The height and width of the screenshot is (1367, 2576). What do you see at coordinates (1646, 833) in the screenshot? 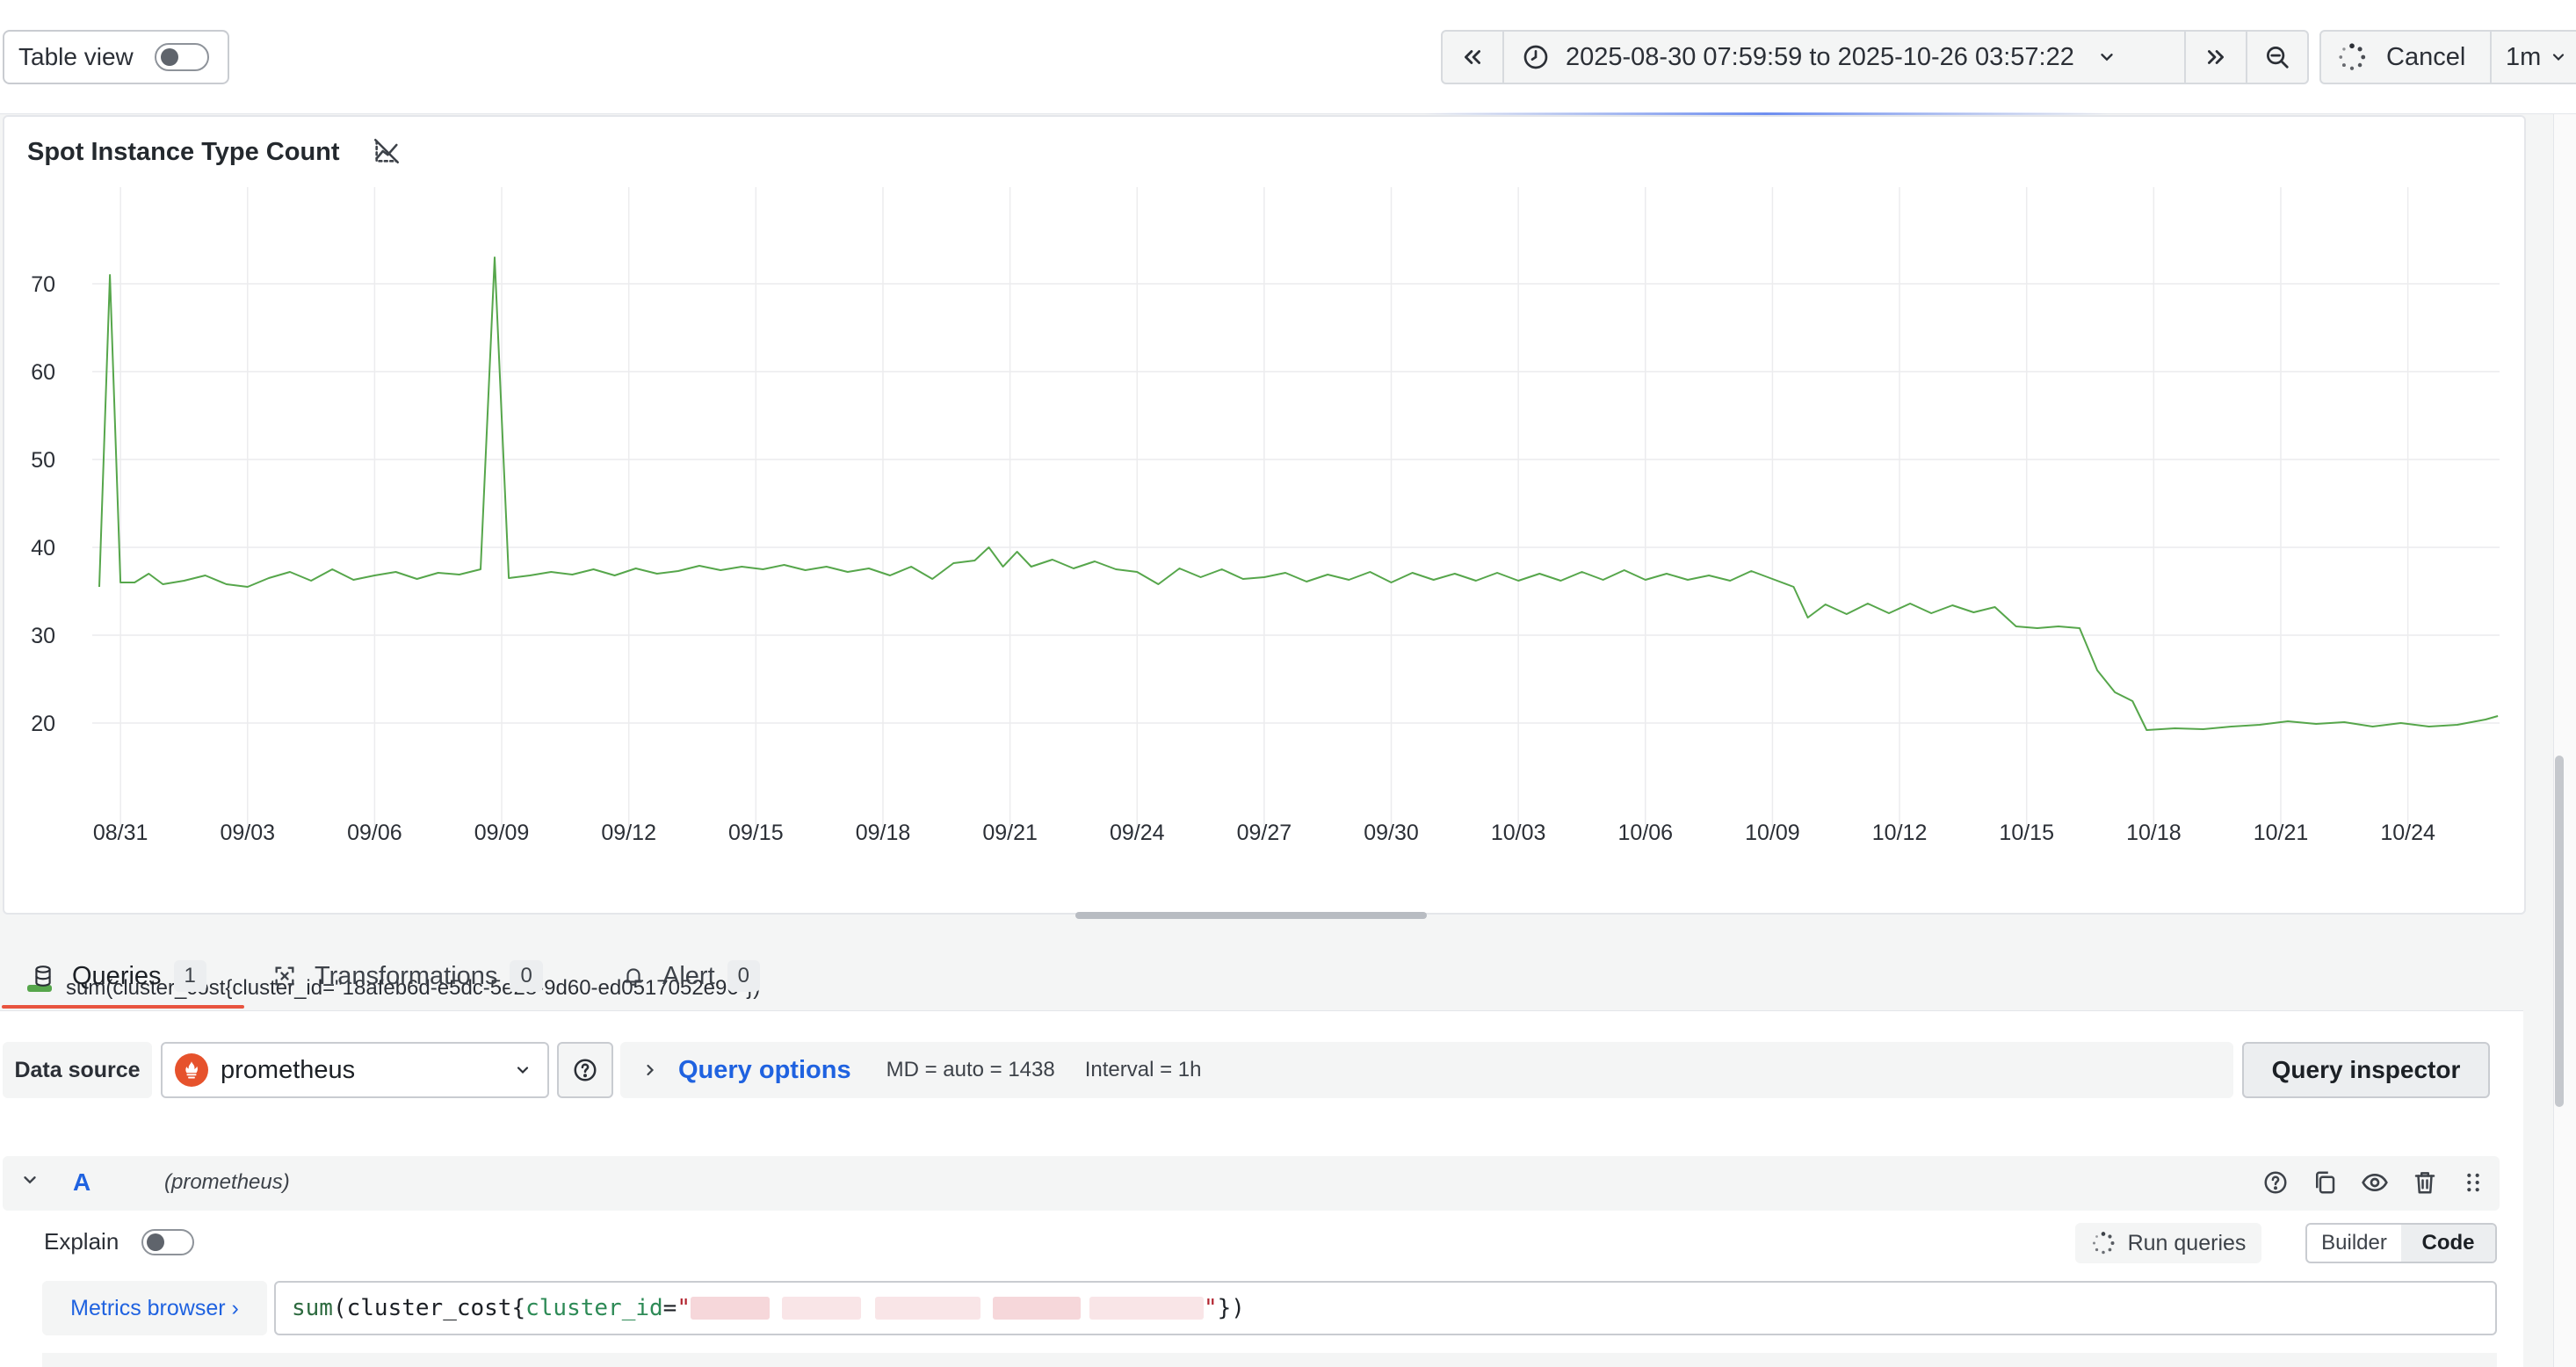
I see `x-tick-label: 10/06` at bounding box center [1646, 833].